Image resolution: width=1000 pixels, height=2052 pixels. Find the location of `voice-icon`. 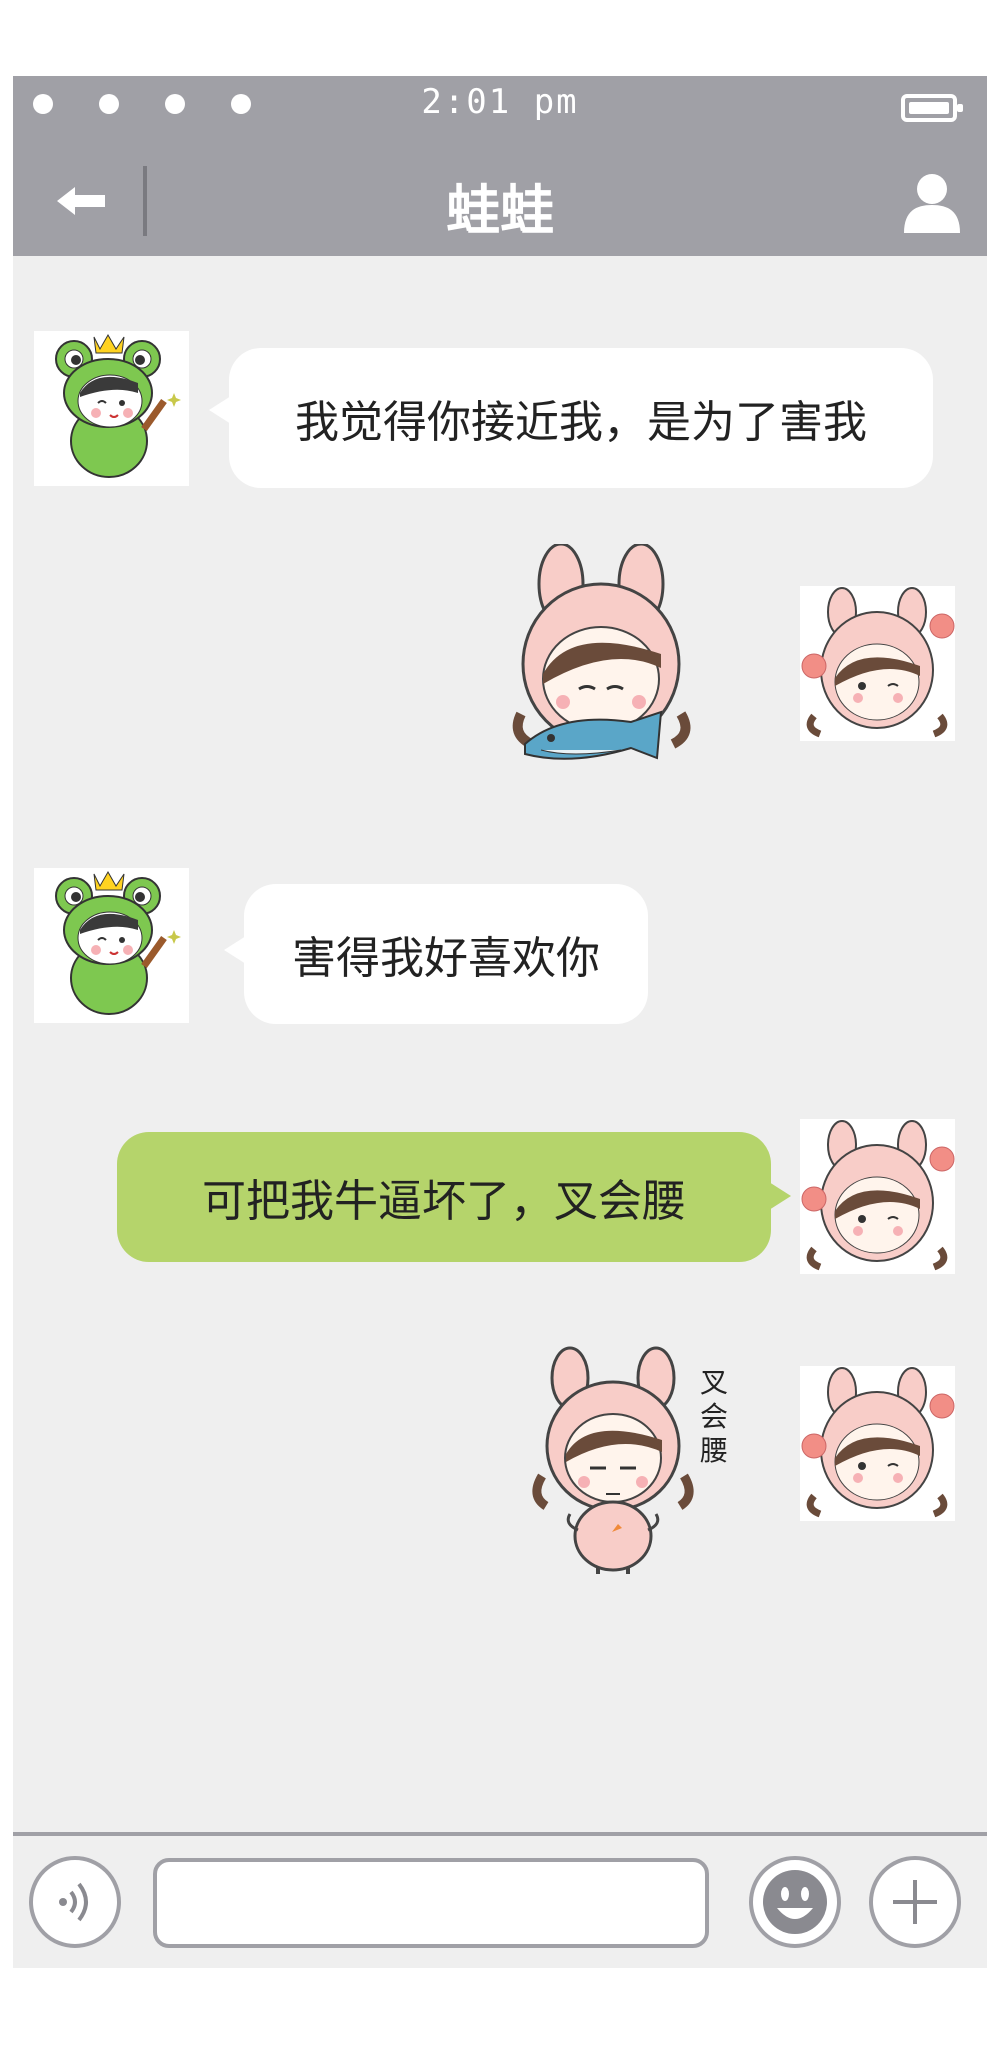

voice-icon is located at coordinates (73, 1902).